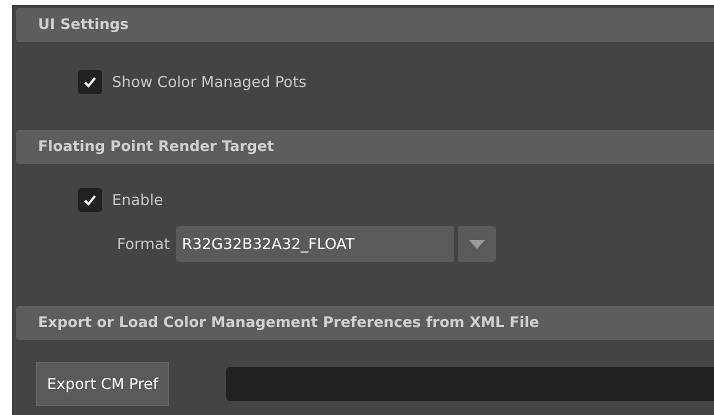  What do you see at coordinates (470, 384) in the screenshot?
I see `file-path-field` at bounding box center [470, 384].